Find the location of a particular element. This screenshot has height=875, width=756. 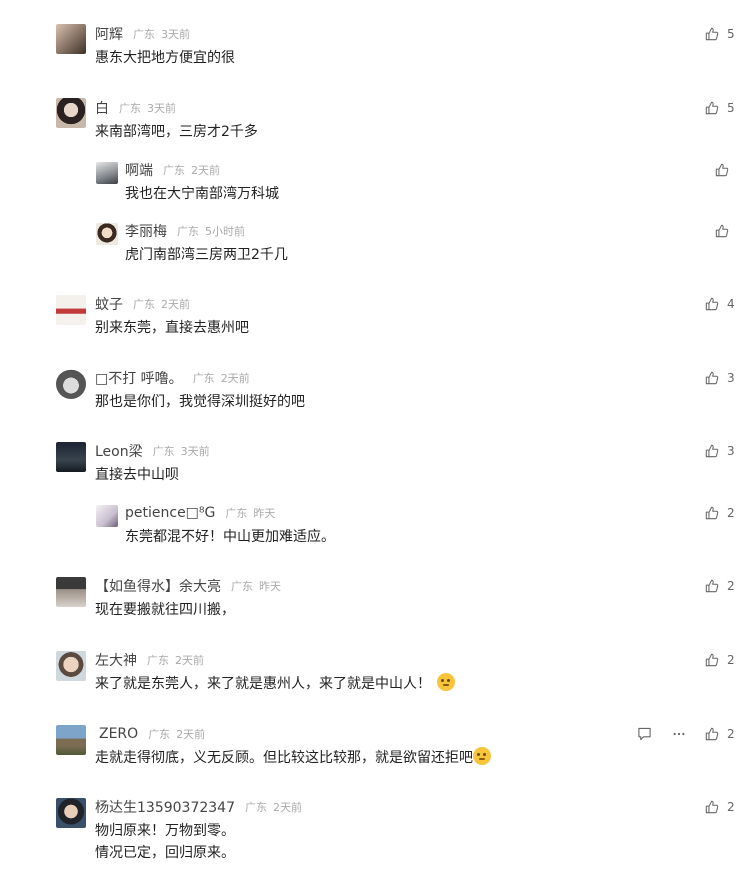

username: 啊端 is located at coordinates (139, 170).